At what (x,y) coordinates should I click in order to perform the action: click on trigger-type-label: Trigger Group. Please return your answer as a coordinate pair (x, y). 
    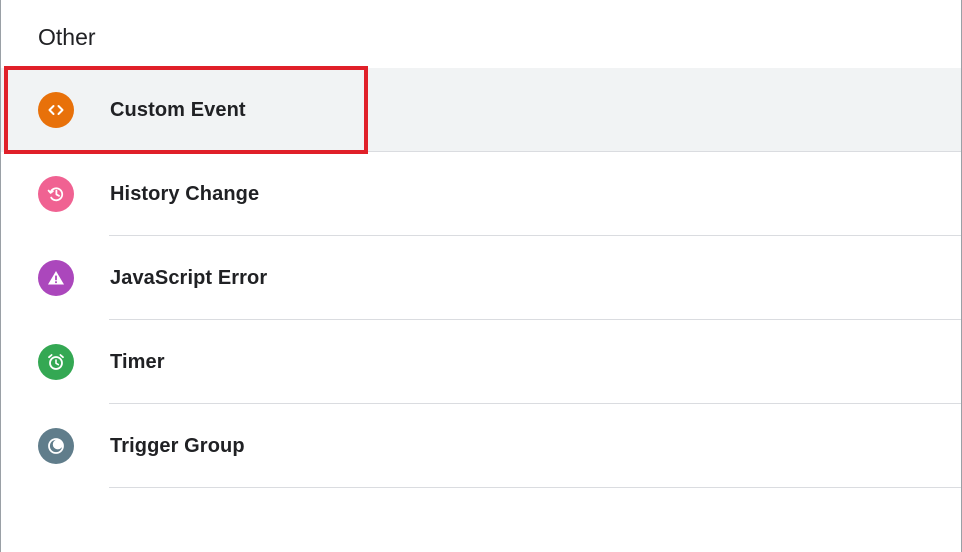
    Looking at the image, I should click on (177, 446).